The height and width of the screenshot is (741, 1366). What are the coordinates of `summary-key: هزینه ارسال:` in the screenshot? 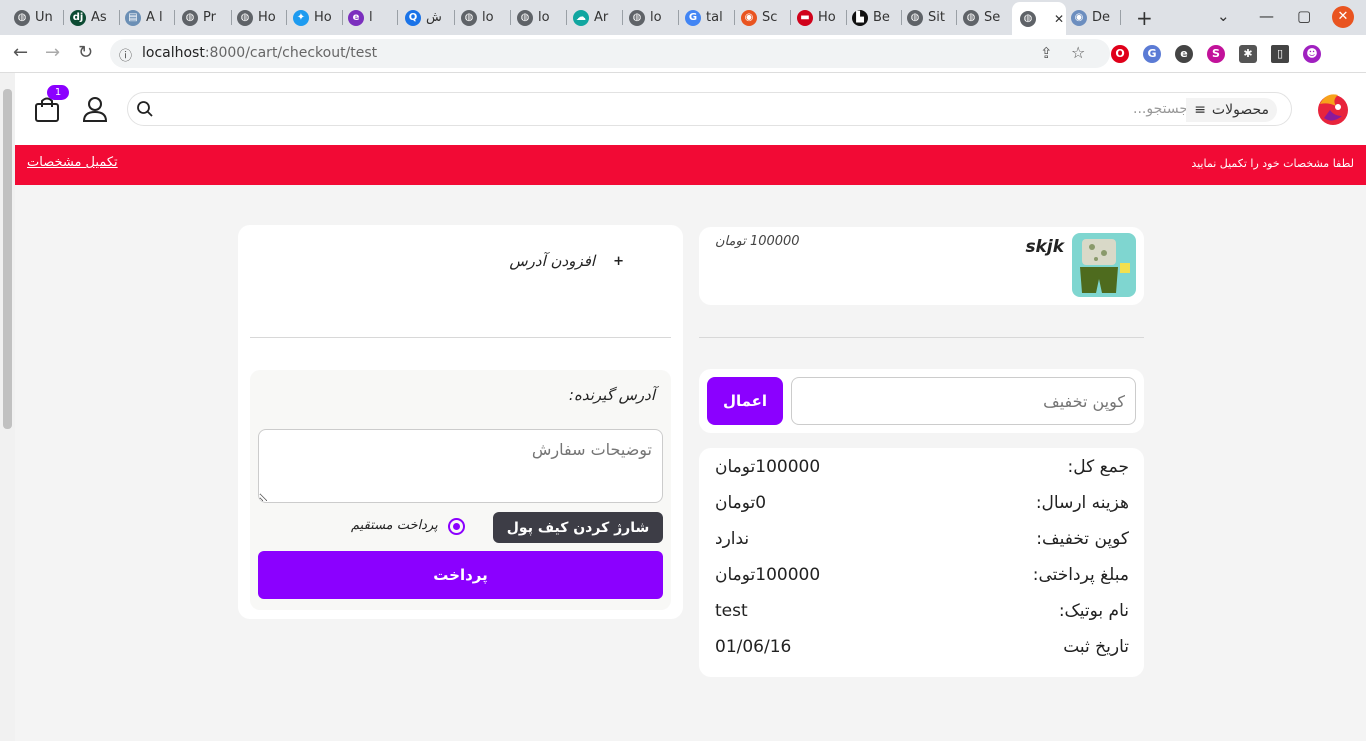 It's located at (1082, 503).